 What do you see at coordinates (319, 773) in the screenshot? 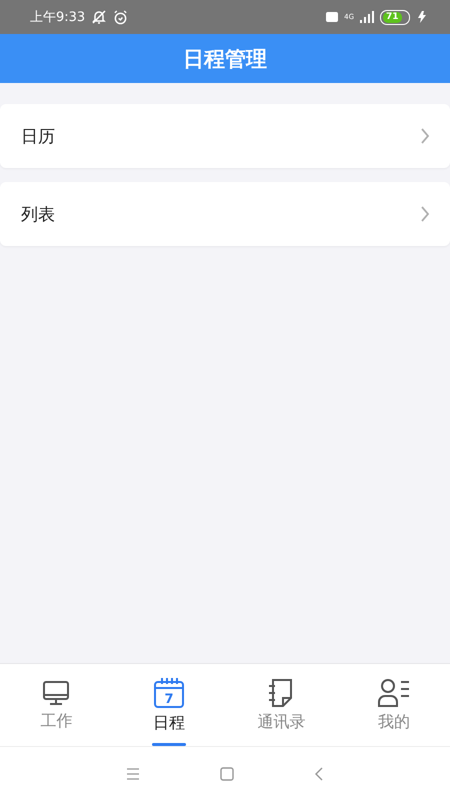
I see `back-icon` at bounding box center [319, 773].